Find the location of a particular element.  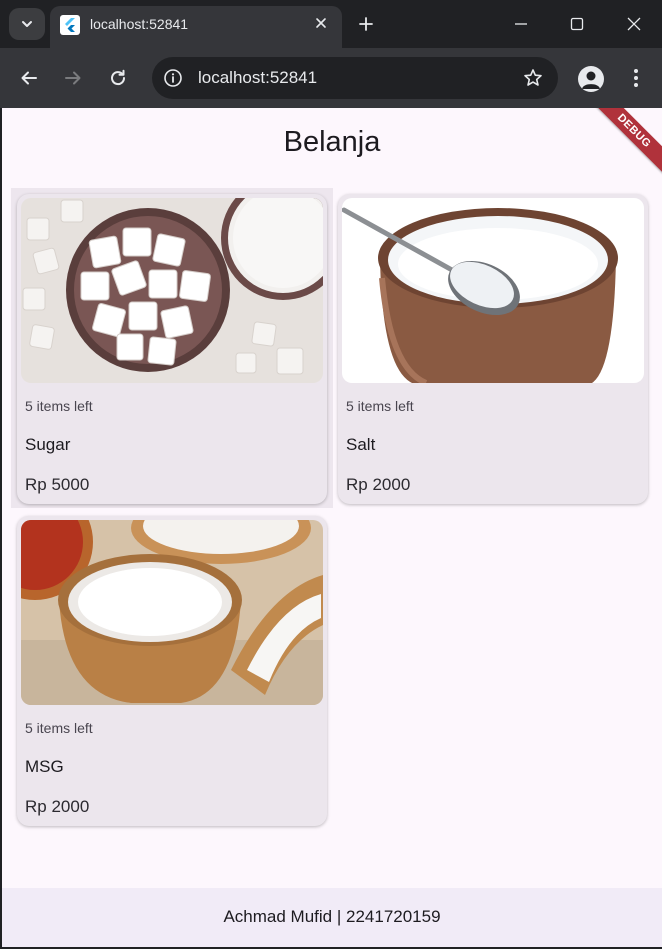

tab-title: localhost:52841 is located at coordinates (139, 24).